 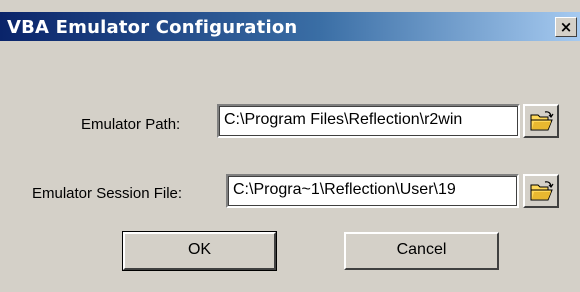 I want to click on close-button: ×, so click(x=566, y=27).